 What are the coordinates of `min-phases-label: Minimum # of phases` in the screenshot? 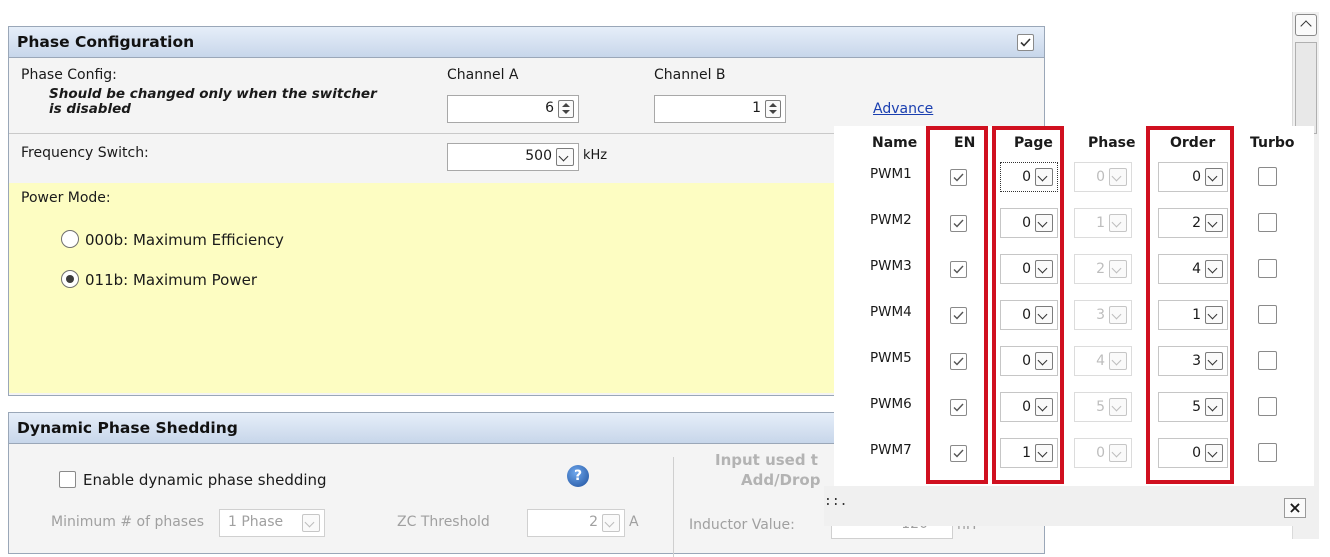 It's located at (127, 522).